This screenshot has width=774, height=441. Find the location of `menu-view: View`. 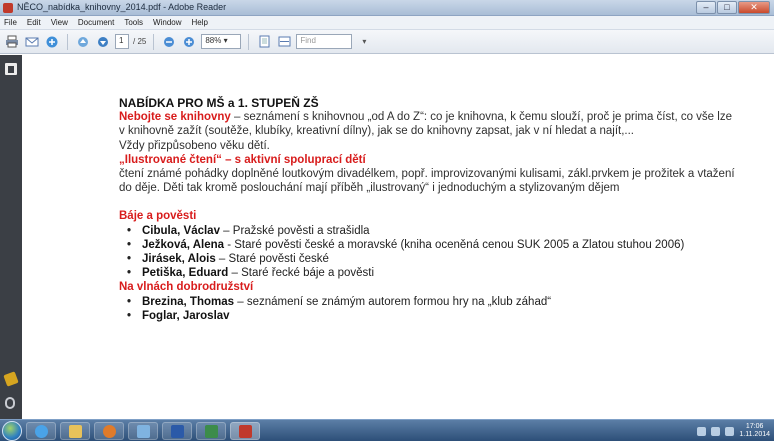

menu-view: View is located at coordinates (59, 22).